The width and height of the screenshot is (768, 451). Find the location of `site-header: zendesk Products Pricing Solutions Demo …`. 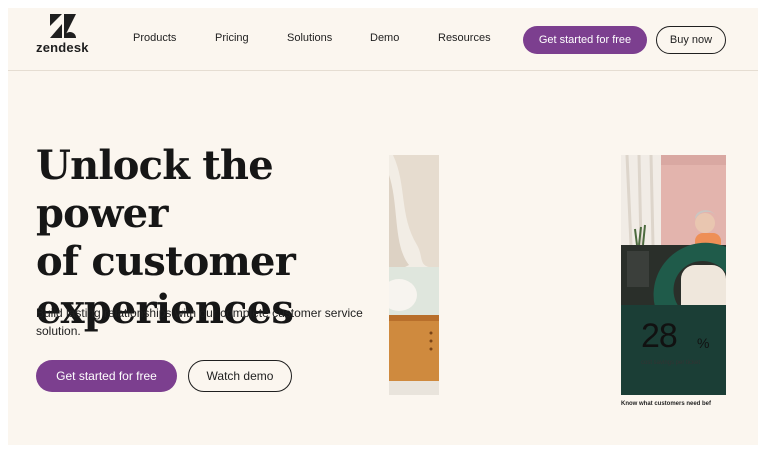

site-header: zendesk Products Pricing Solutions Demo … is located at coordinates (383, 39).